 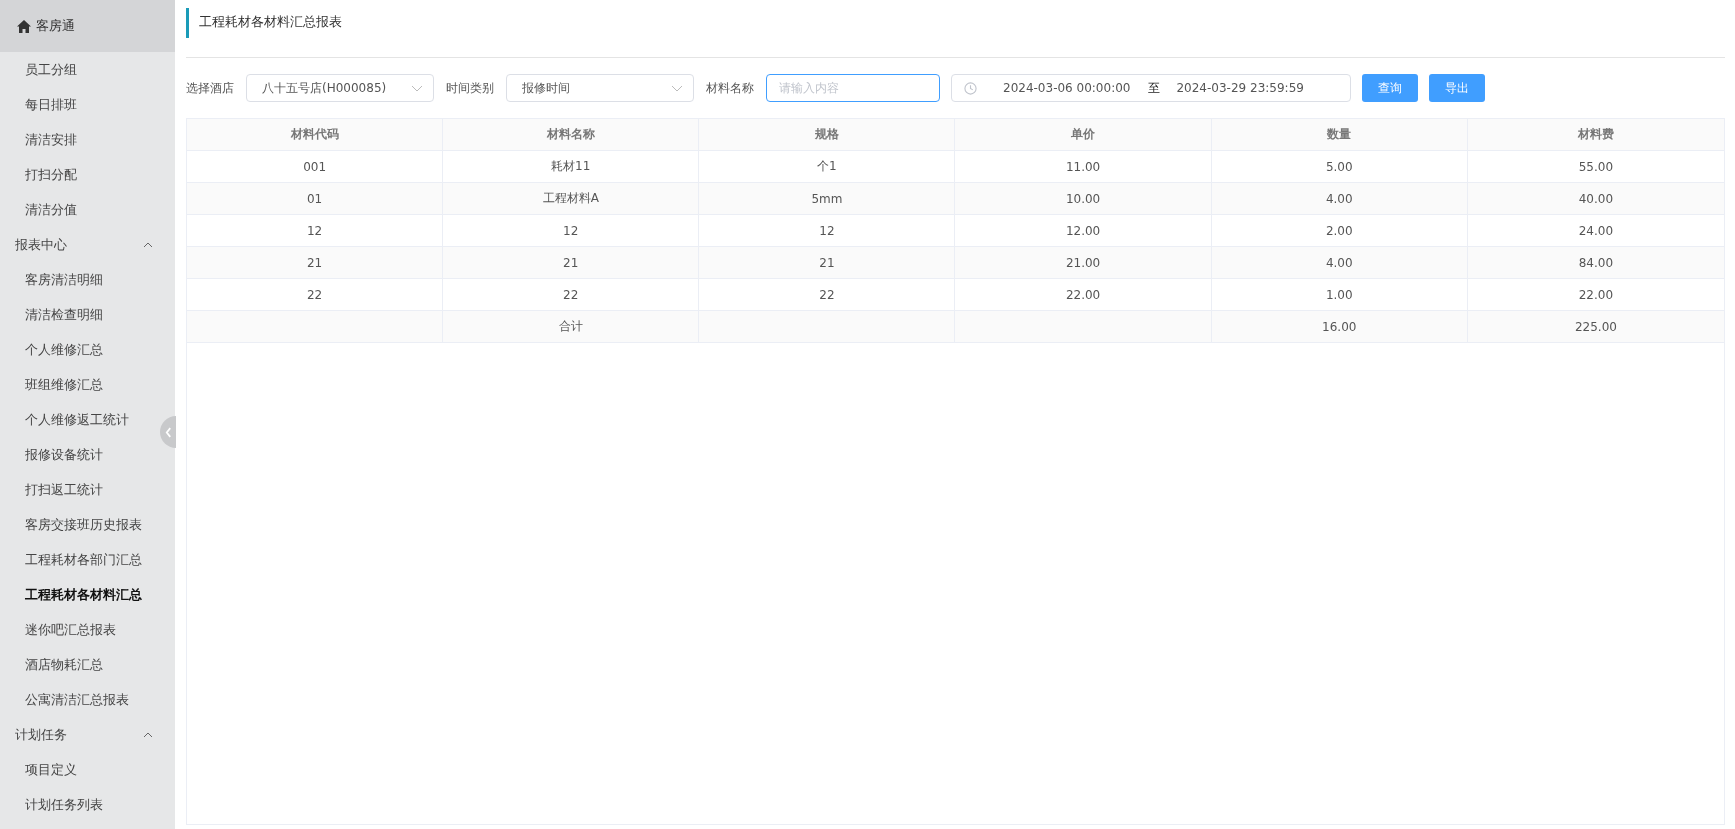 What do you see at coordinates (76, 559) in the screenshot?
I see `sidebar-item: 工程耗材各部门汇总` at bounding box center [76, 559].